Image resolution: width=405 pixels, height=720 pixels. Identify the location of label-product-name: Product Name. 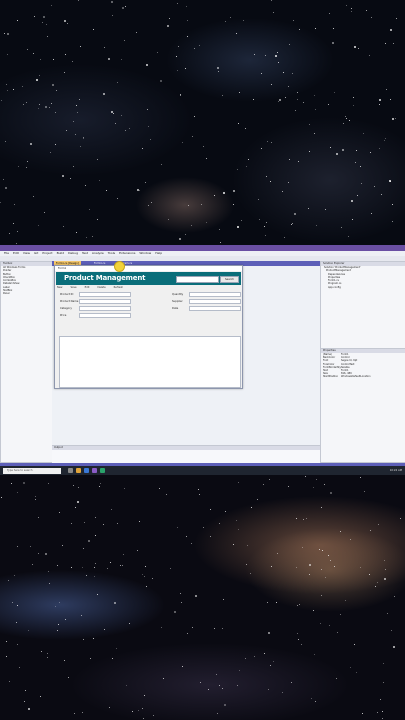
(69, 301).